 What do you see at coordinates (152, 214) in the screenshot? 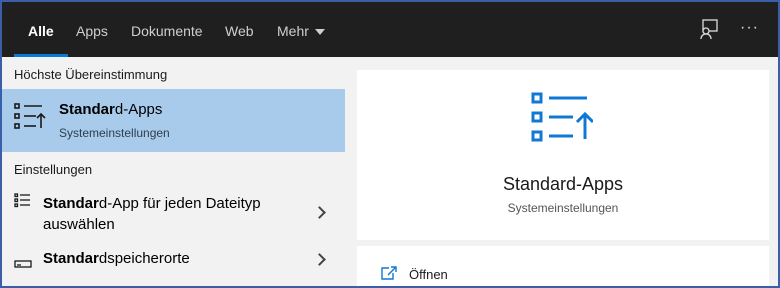
I see `setting-label: Standard-App für jeden Dateityp auswählen` at bounding box center [152, 214].